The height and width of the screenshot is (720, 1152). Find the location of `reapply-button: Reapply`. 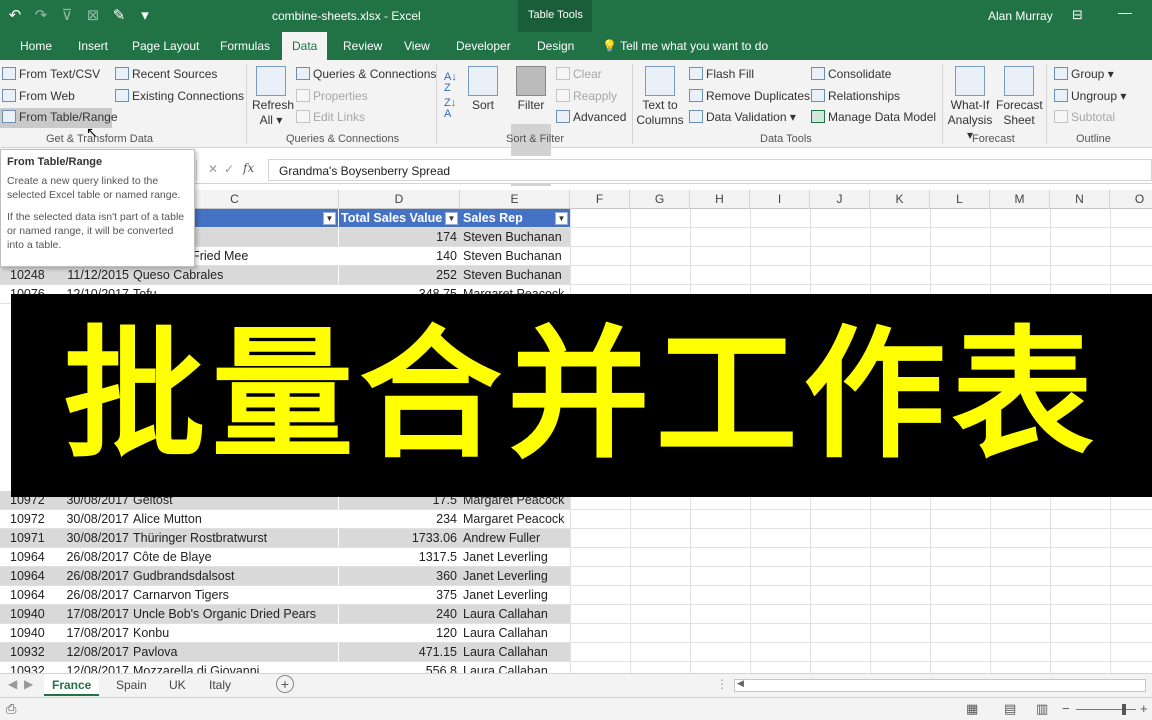

reapply-button: Reapply is located at coordinates (586, 96).